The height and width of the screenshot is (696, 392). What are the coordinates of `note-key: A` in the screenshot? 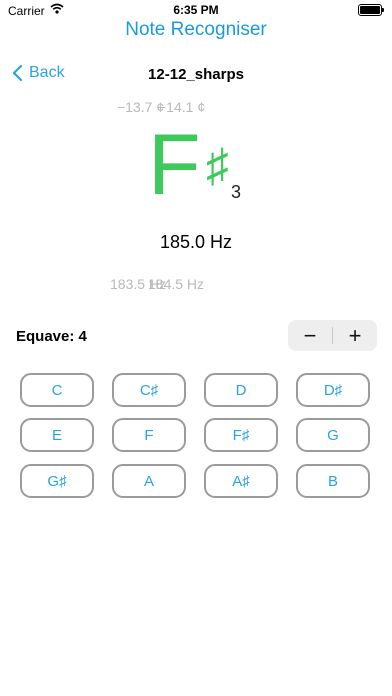 It's located at (149, 481).